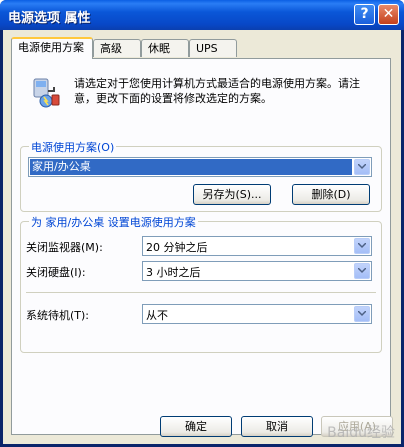  I want to click on scheme-dropdown: 家用/办公桌, so click(200, 167).